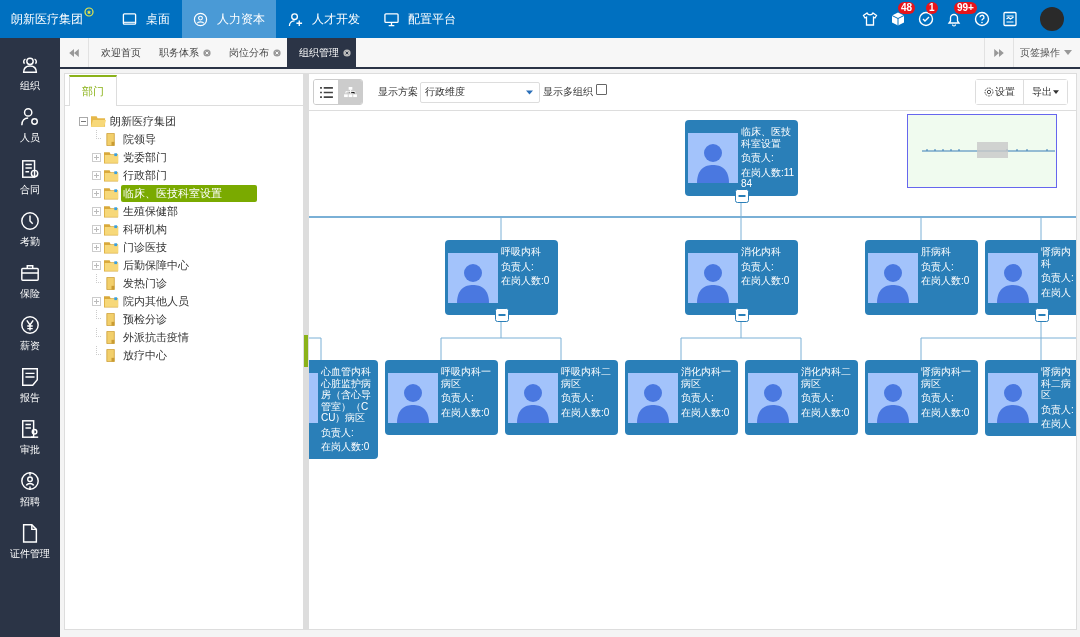 This screenshot has height=637, width=1080. Describe the element at coordinates (982, 19) in the screenshot. I see `help-icon` at that location.